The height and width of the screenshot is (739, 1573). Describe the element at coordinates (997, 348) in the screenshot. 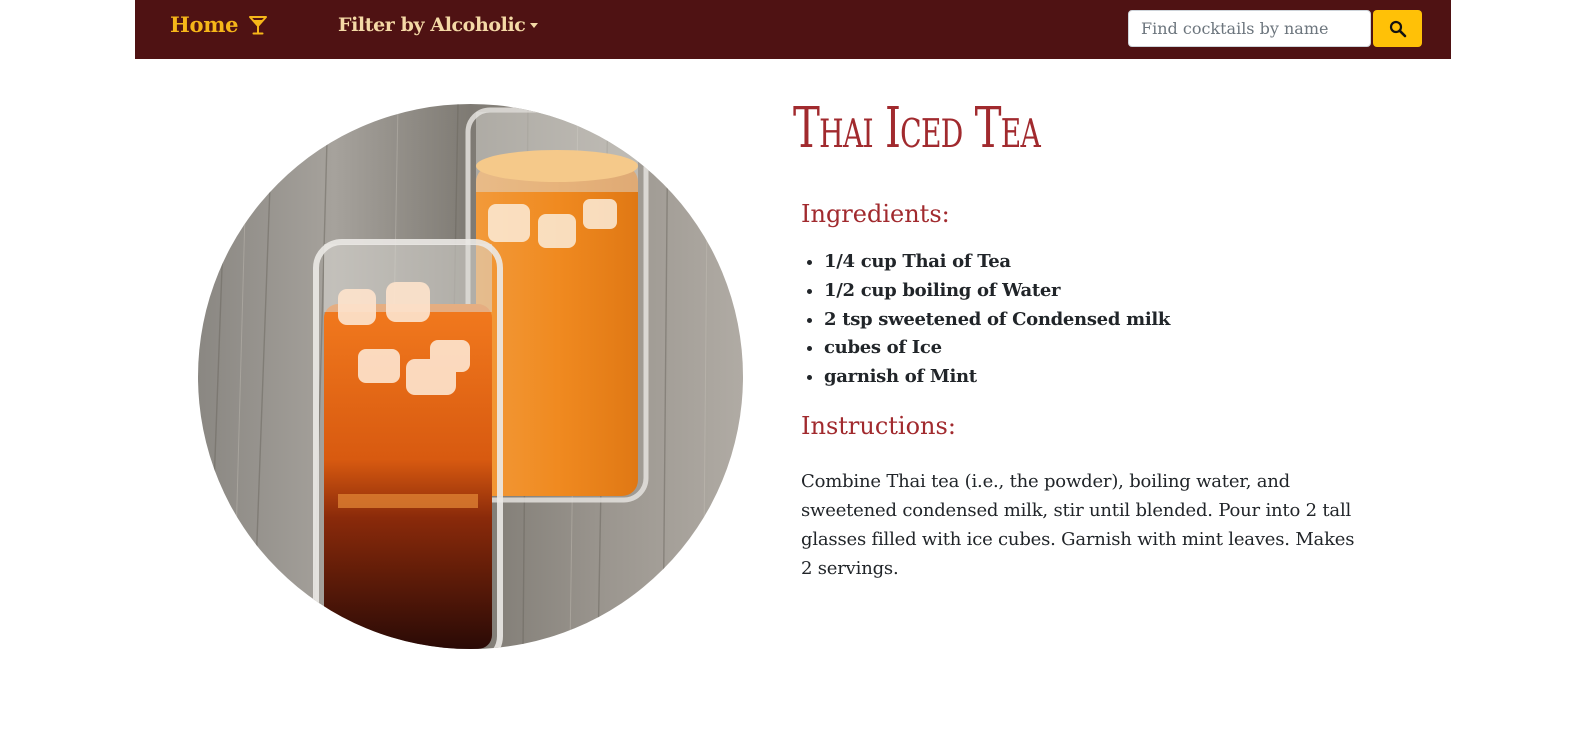

I see `ingredient-item: cubes of Ice` at that location.